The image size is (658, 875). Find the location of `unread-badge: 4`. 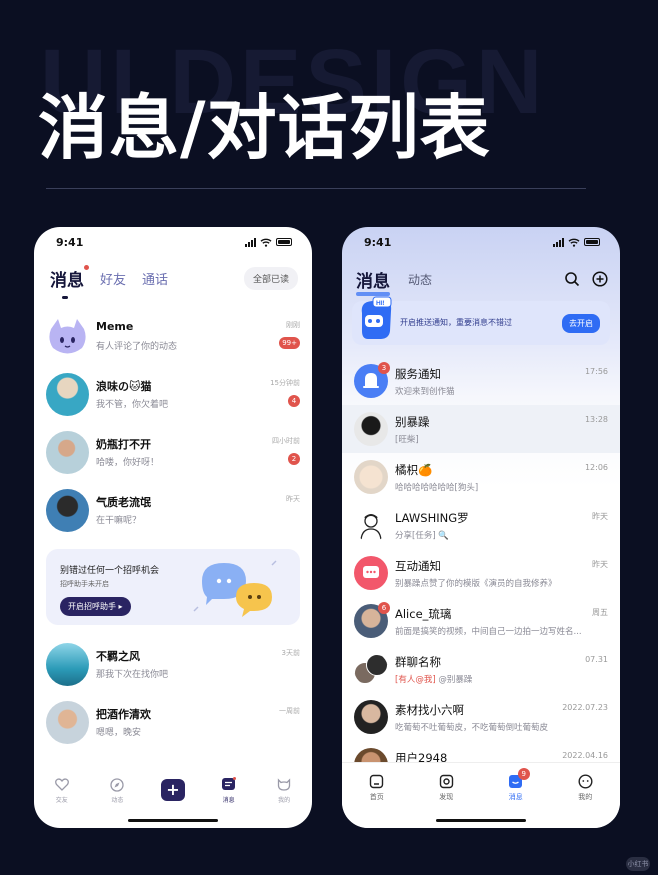

unread-badge: 4 is located at coordinates (294, 401).